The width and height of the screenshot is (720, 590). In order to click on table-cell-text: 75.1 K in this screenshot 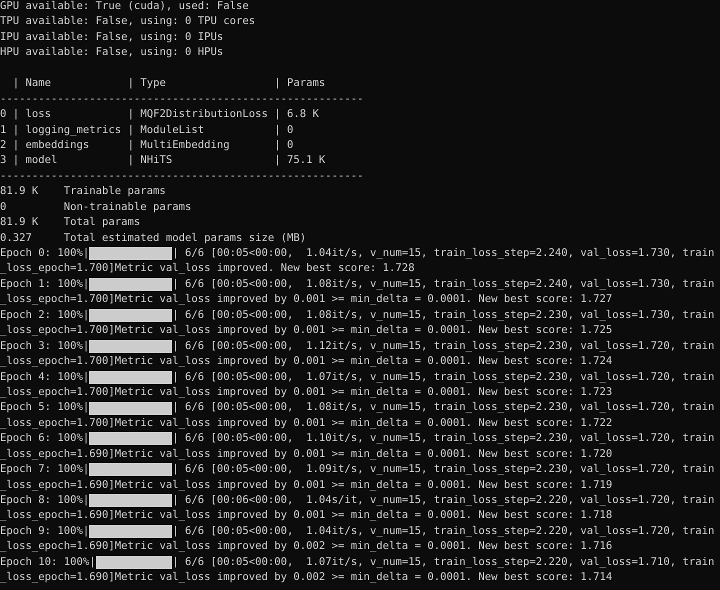, I will do `click(306, 160)`.